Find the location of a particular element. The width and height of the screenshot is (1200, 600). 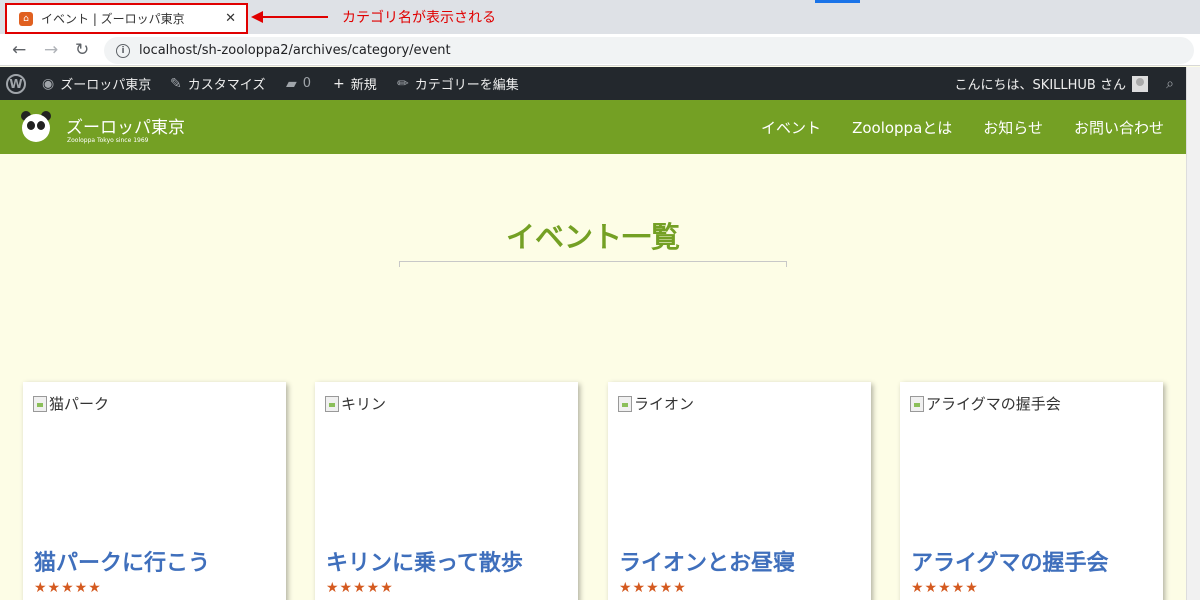

nav-item-about: Zooloppaとは is located at coordinates (902, 127).